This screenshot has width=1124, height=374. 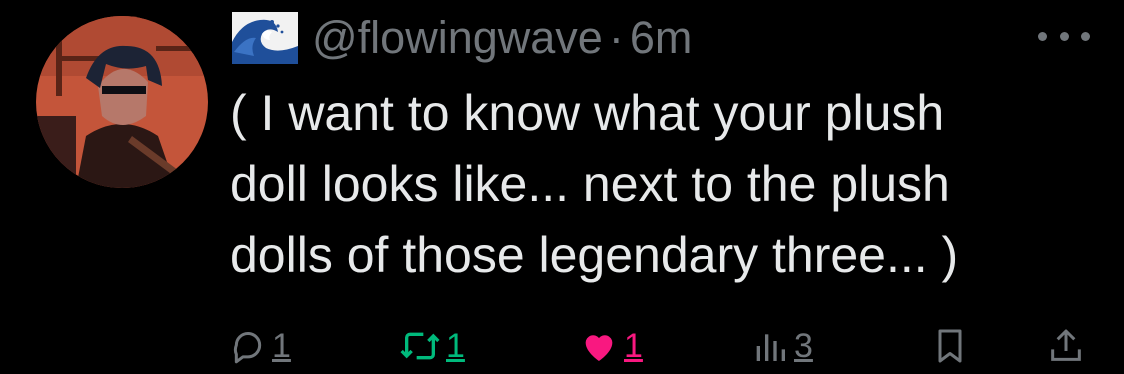 What do you see at coordinates (265, 38) in the screenshot?
I see `water-wave-emoji` at bounding box center [265, 38].